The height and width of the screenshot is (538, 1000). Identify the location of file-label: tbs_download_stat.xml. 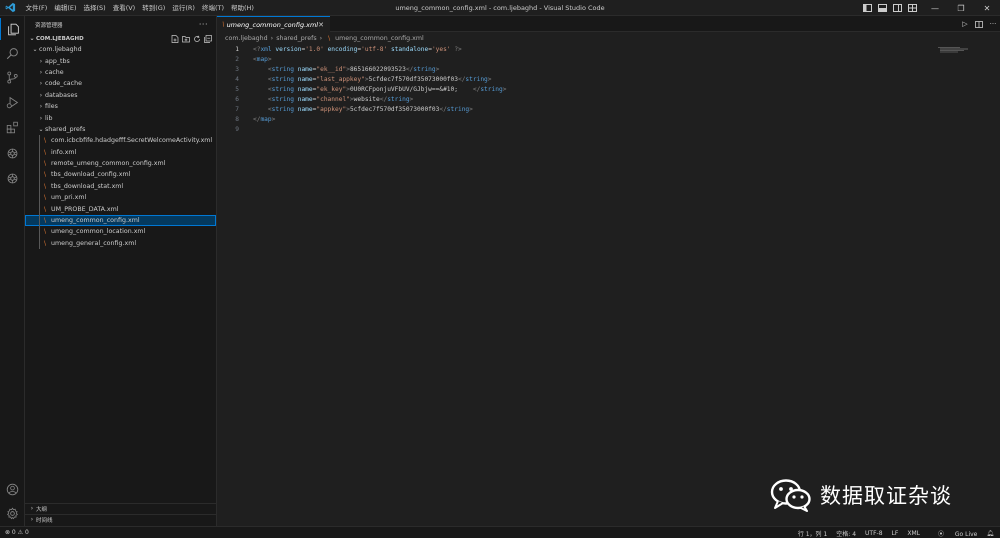
(87, 186).